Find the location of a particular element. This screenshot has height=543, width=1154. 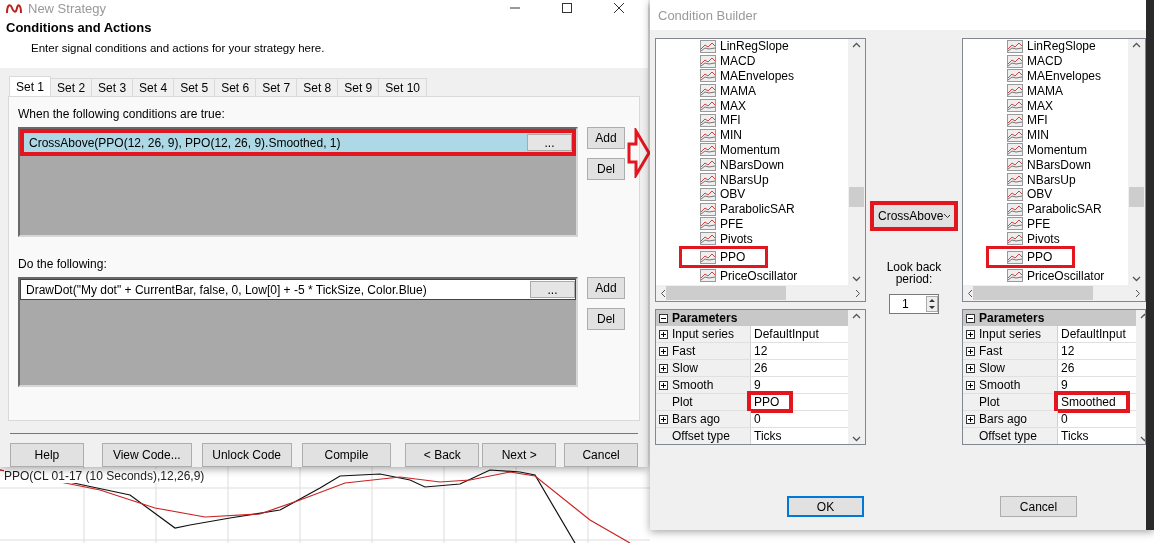

footer-button: Help is located at coordinates (47, 455).